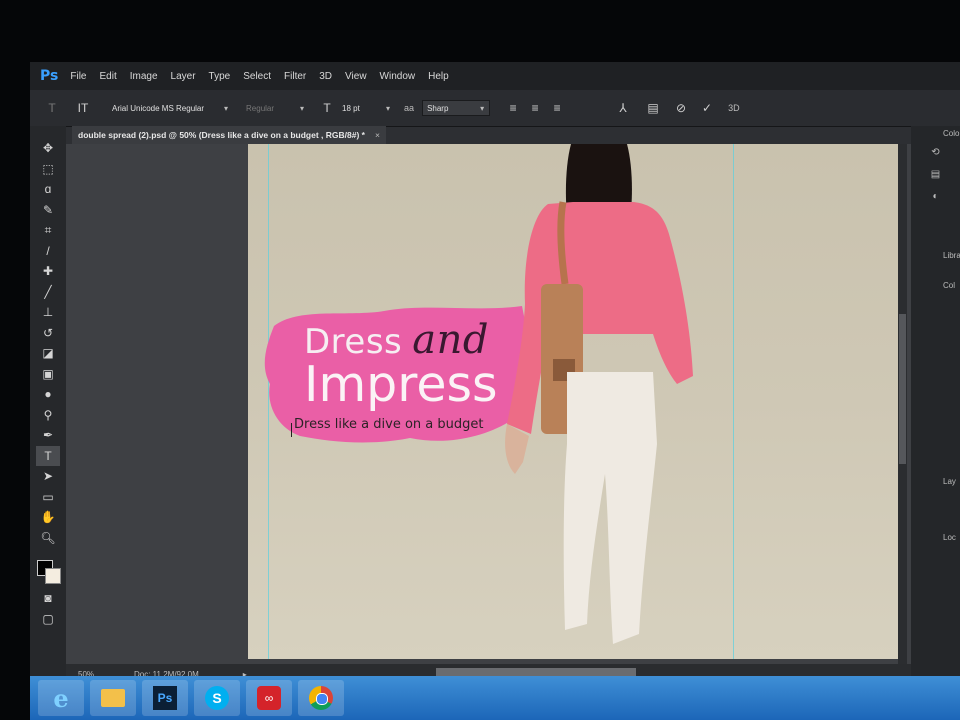 This screenshot has width=960, height=720. I want to click on menu-type: Type, so click(220, 76).